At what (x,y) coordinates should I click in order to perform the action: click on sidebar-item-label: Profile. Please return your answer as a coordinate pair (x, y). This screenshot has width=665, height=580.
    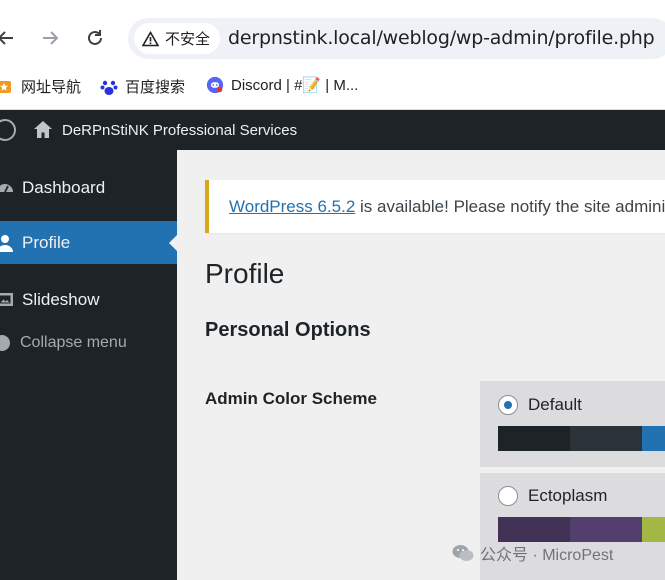
    Looking at the image, I should click on (46, 242).